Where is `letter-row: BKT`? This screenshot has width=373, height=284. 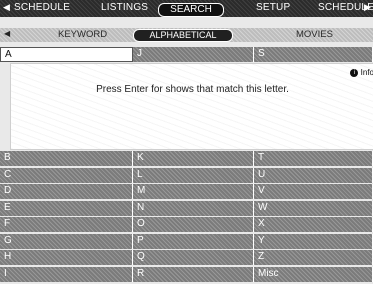 letter-row: BKT is located at coordinates (186, 158).